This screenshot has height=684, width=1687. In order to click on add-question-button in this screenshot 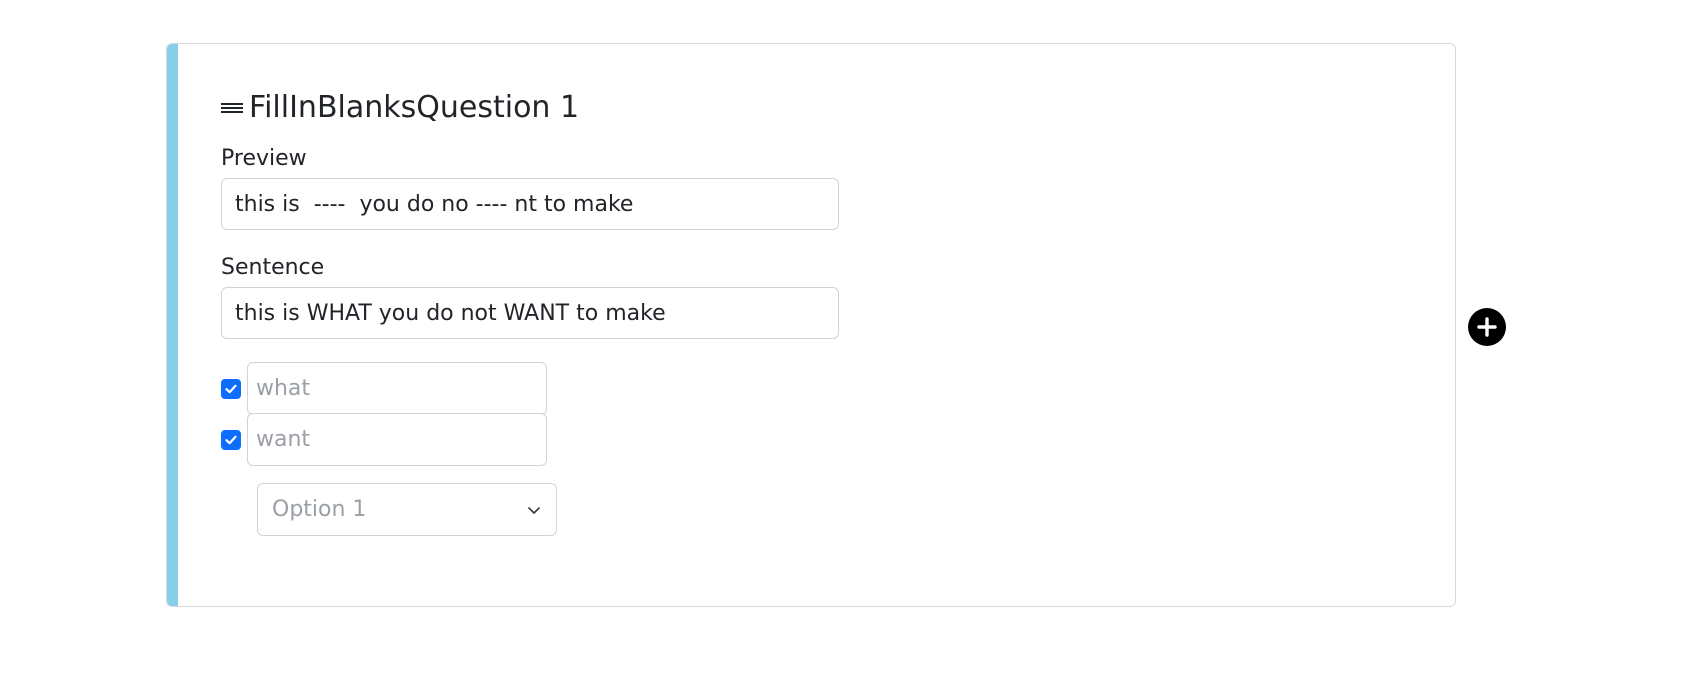, I will do `click(1487, 327)`.